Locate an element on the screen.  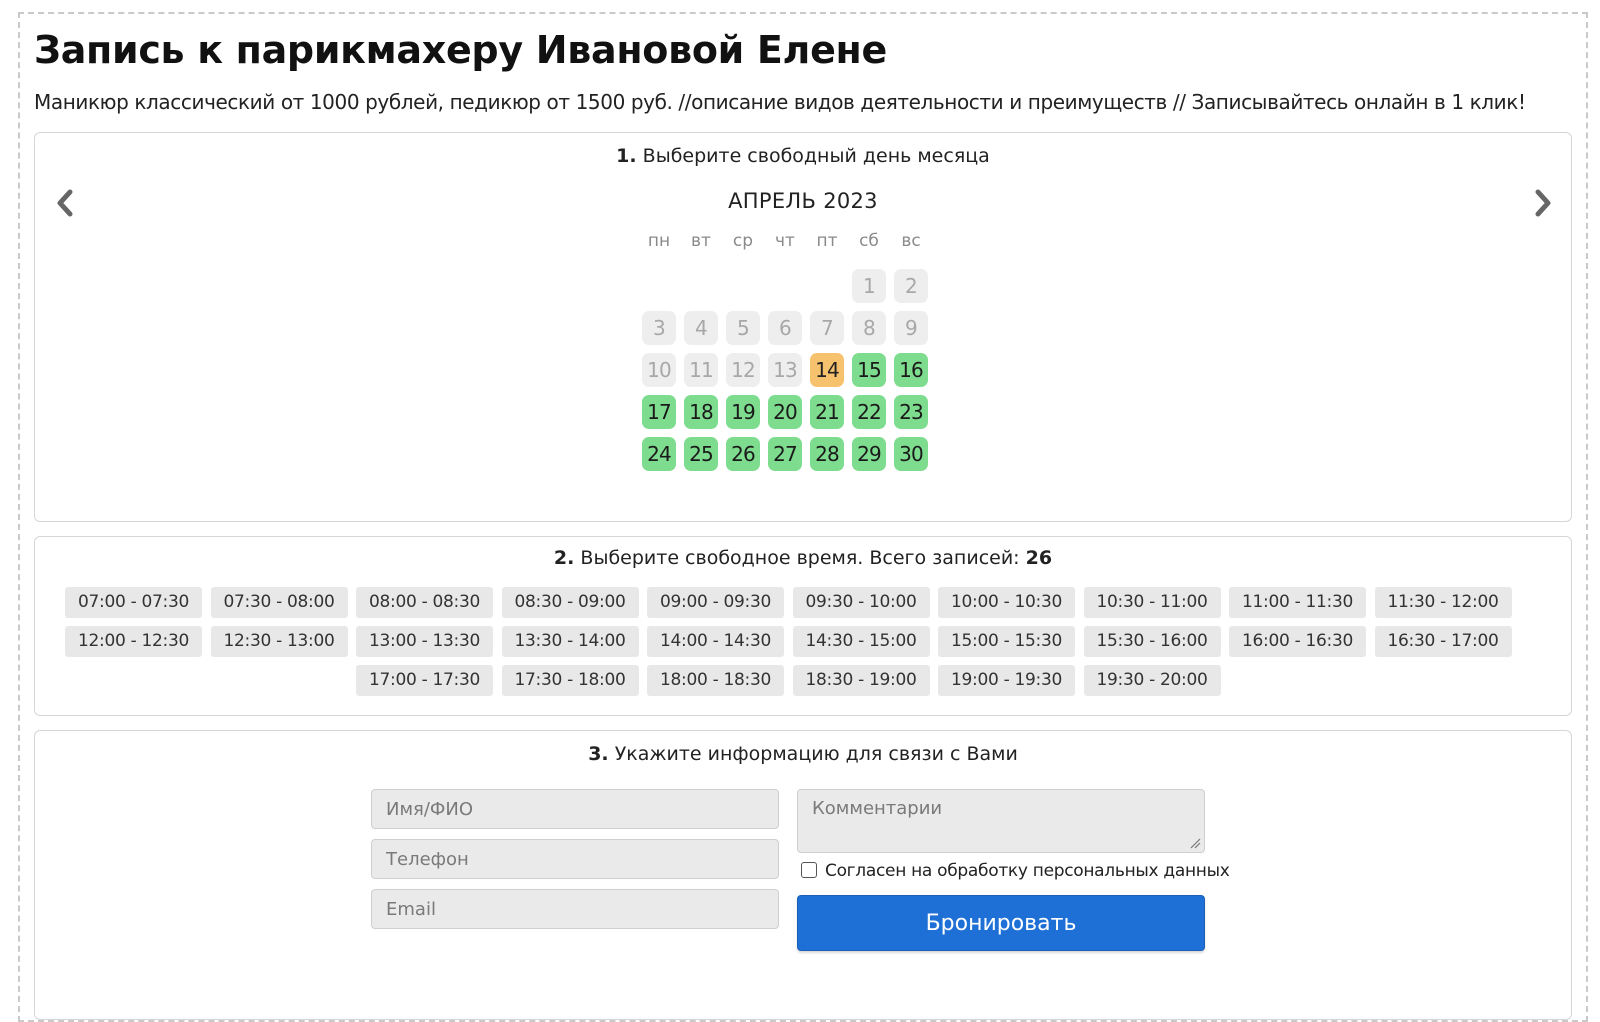
time-slot-button: 16:30 - 17:00 is located at coordinates (1443, 641).